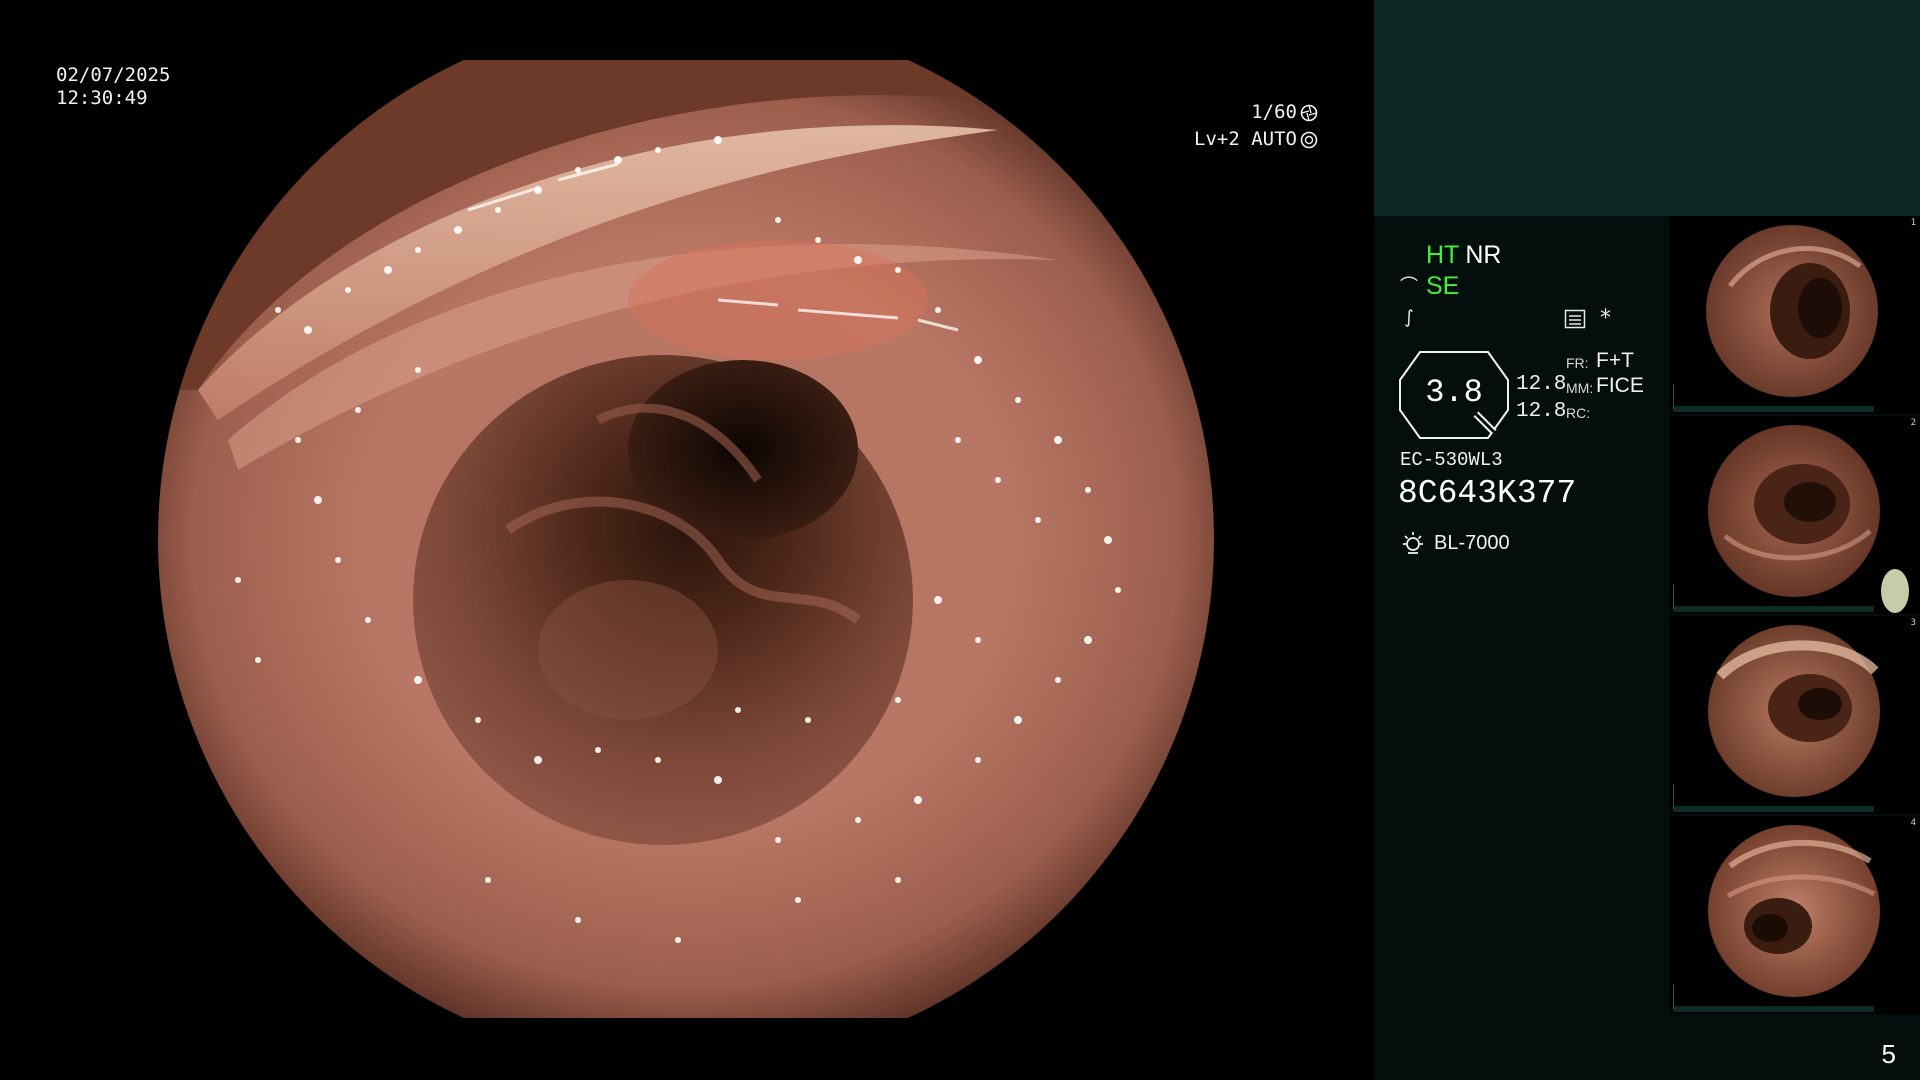  I want to click on light-source-icon, so click(1413, 543).